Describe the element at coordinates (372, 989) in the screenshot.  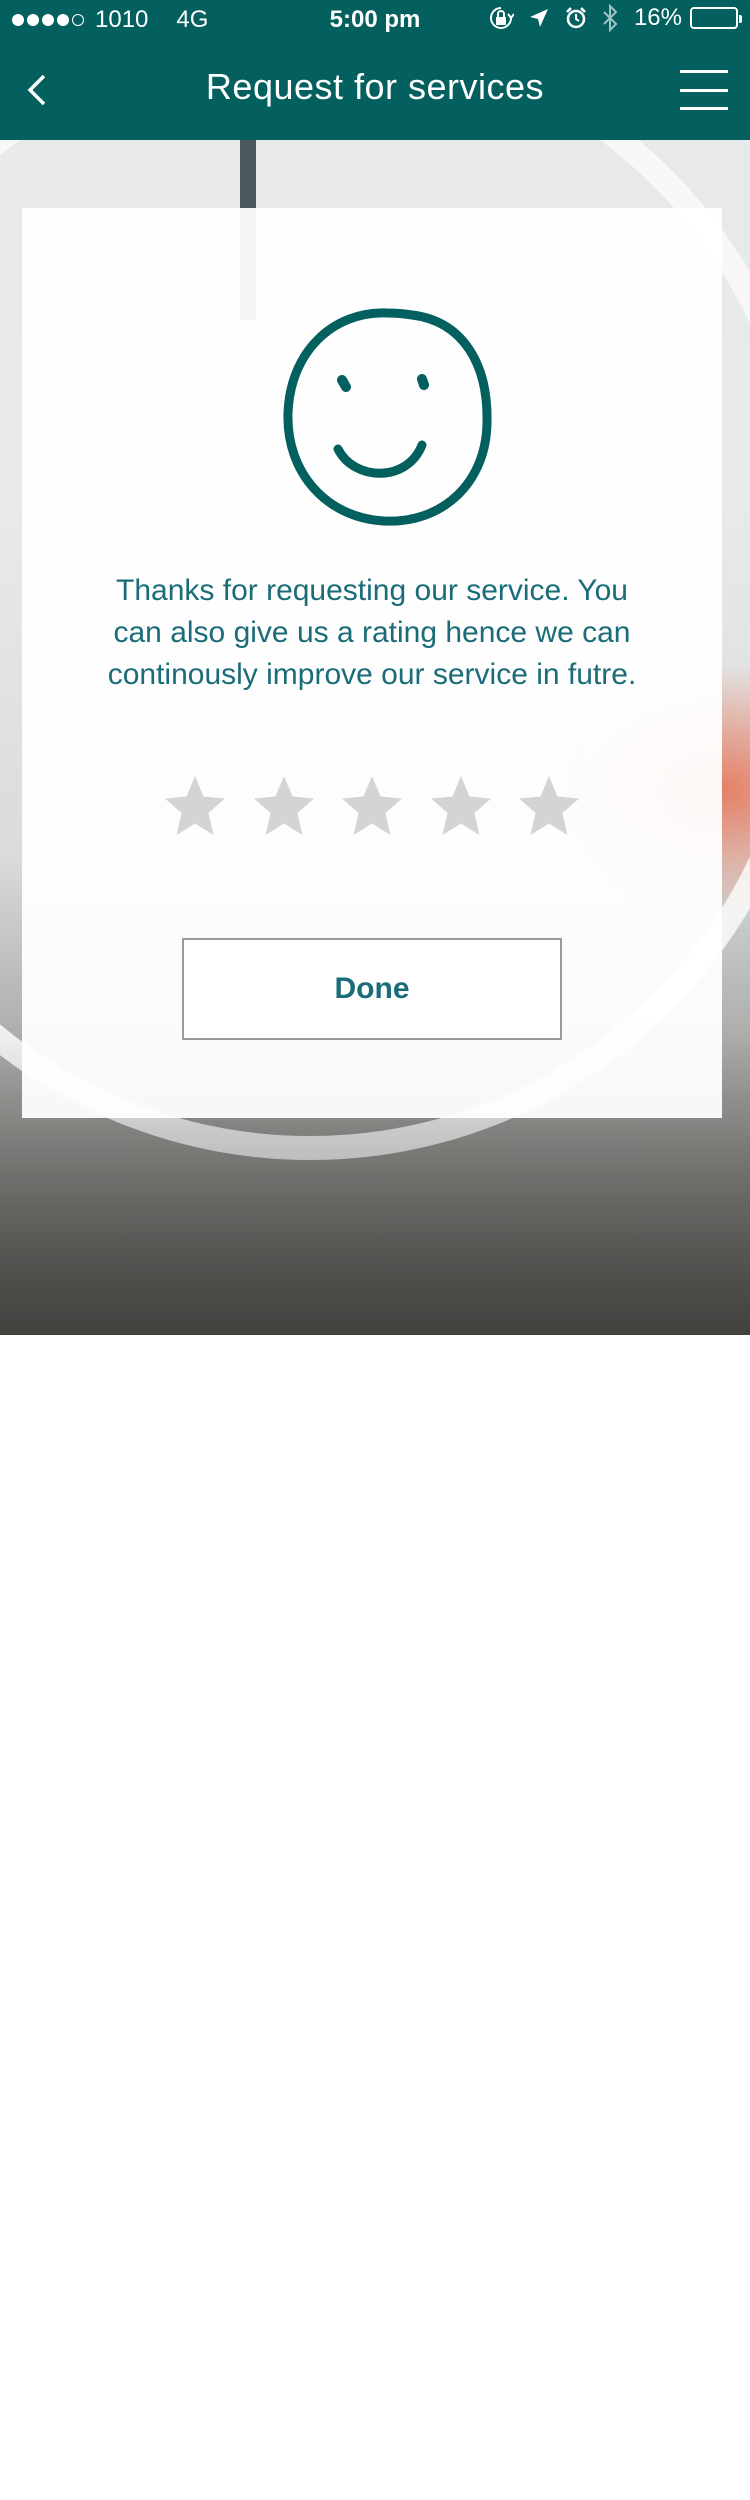
I see `done-button: Done` at that location.